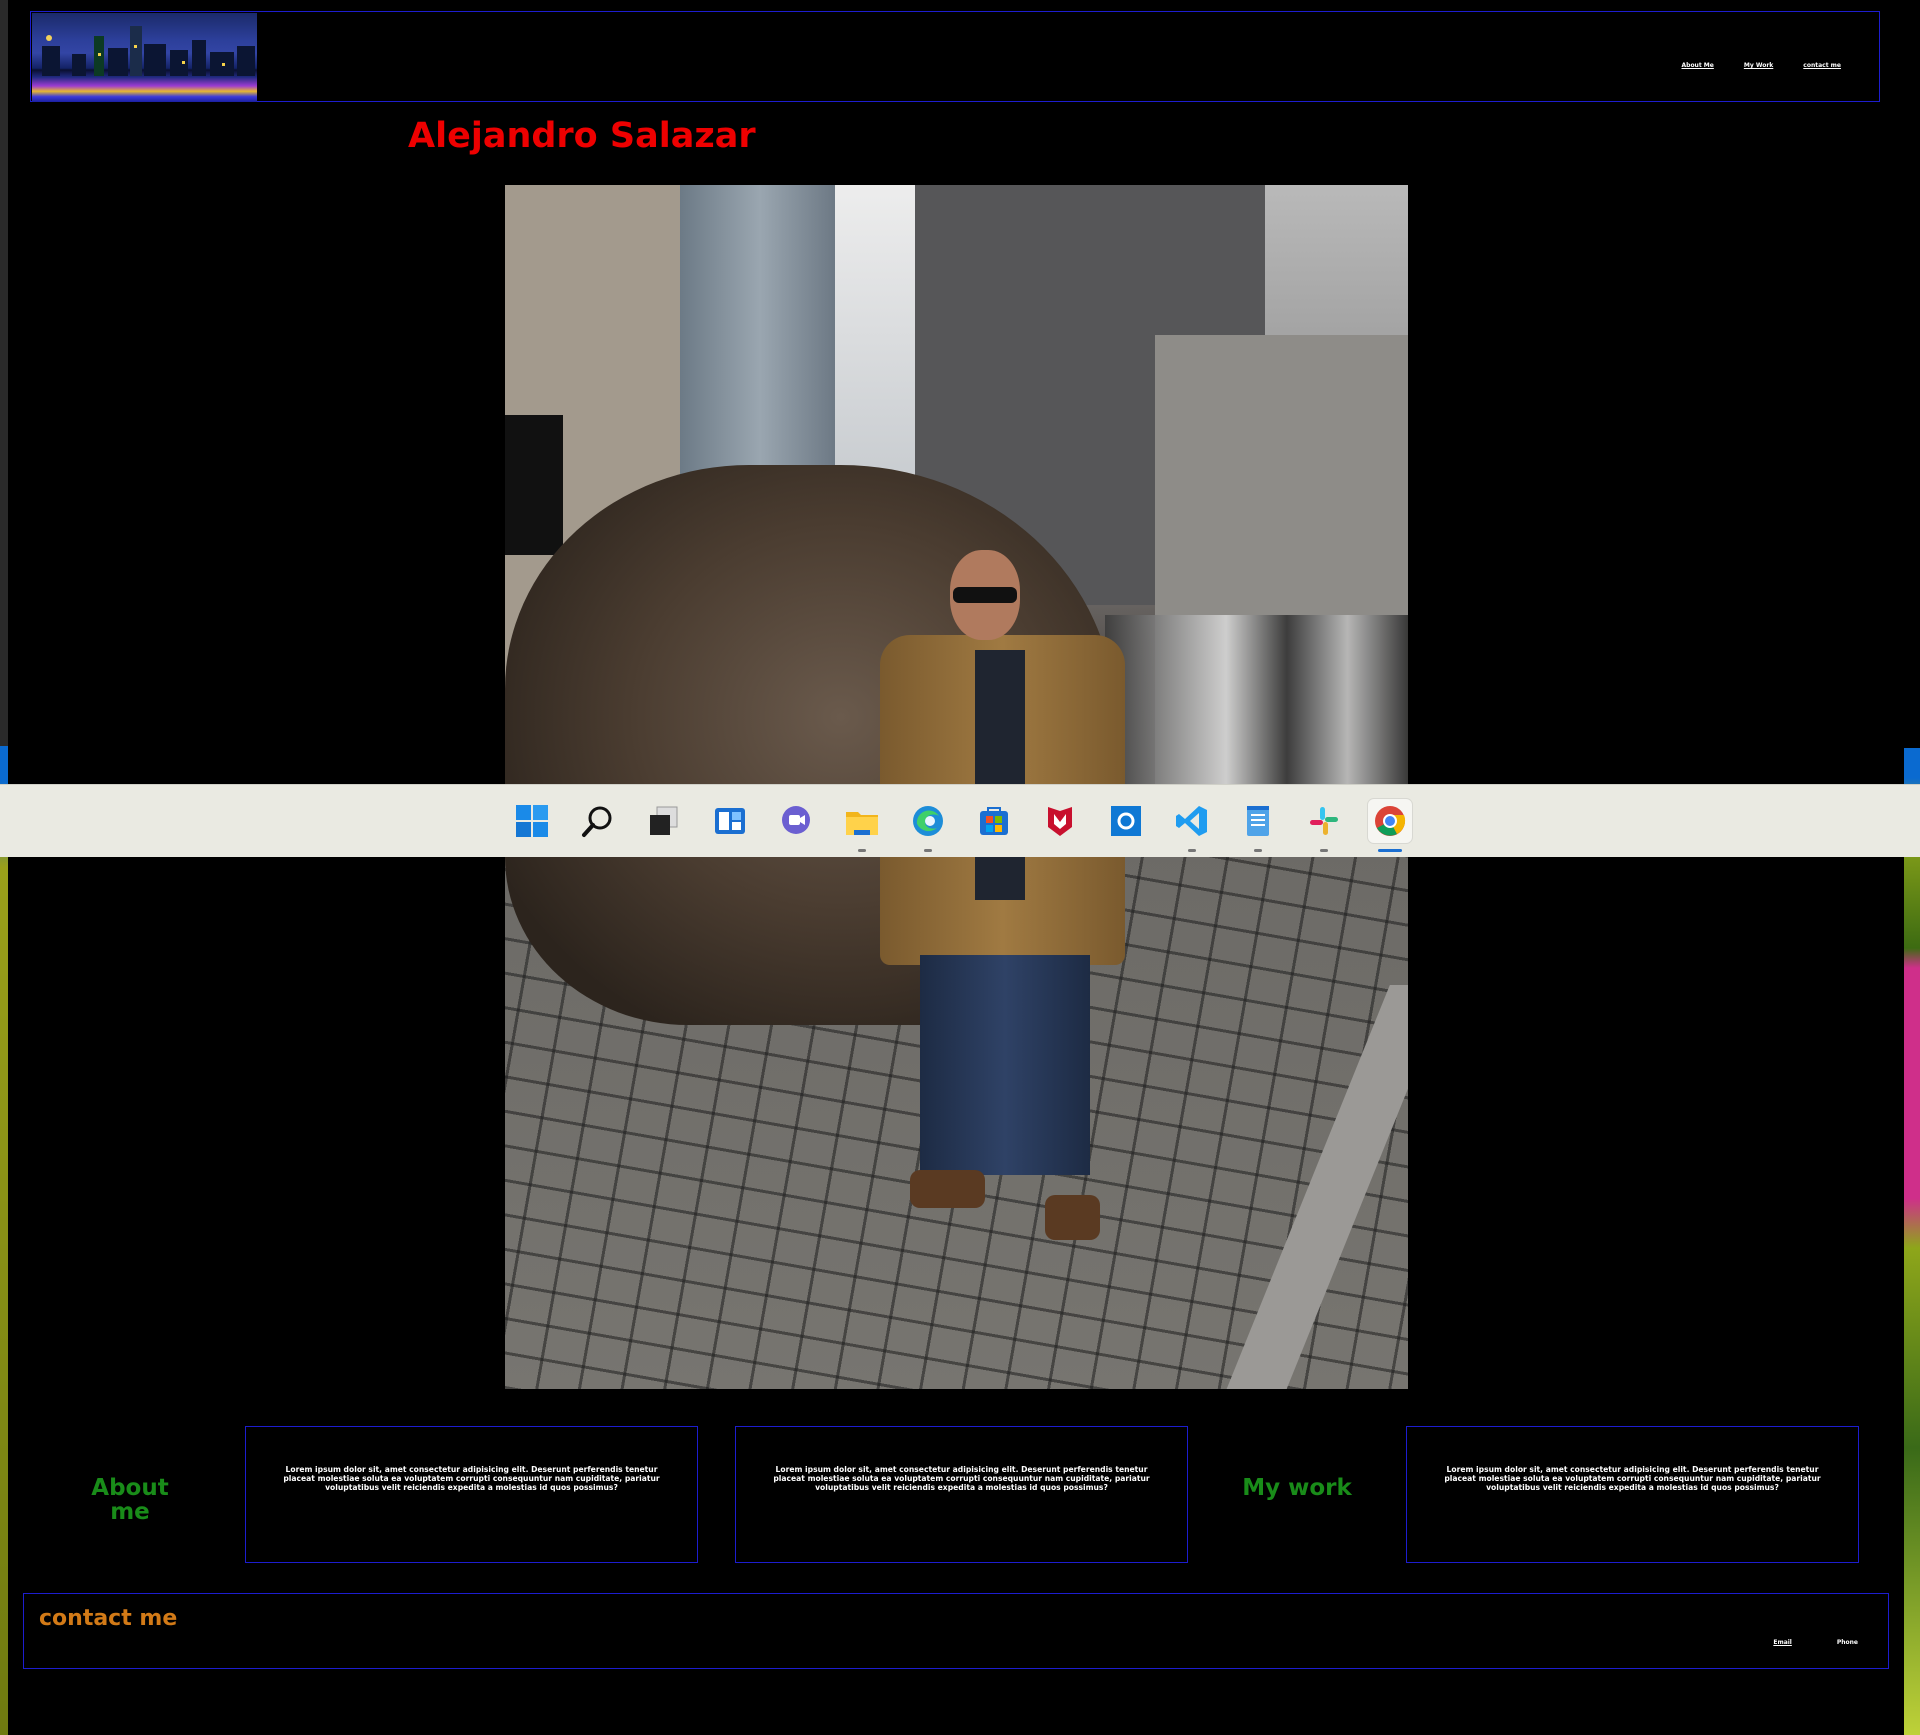  Describe the element at coordinates (1822, 65) in the screenshot. I see `nav-link-contact-me: contact me` at that location.